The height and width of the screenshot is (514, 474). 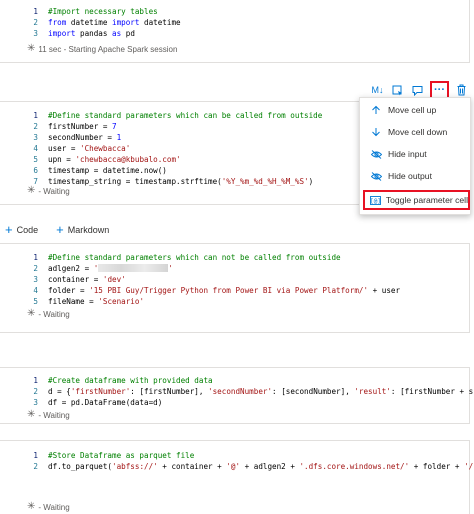 I want to click on code-token: df.to_parquet(, so click(x=80, y=466).